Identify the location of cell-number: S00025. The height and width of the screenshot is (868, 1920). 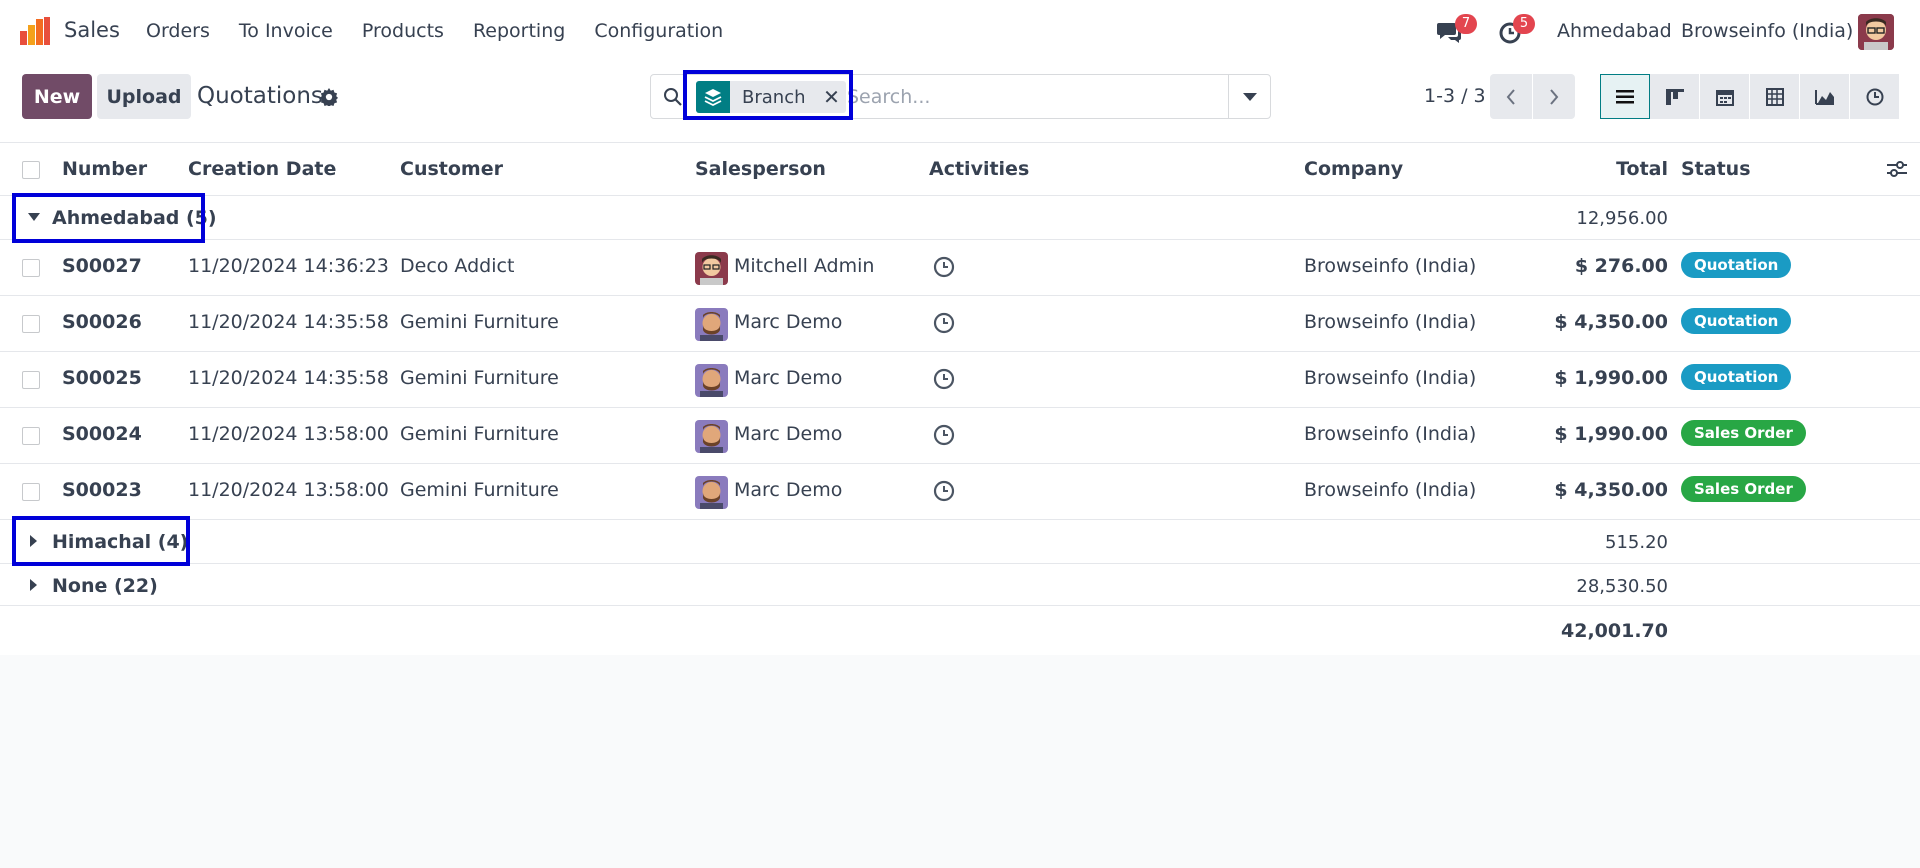
(102, 378).